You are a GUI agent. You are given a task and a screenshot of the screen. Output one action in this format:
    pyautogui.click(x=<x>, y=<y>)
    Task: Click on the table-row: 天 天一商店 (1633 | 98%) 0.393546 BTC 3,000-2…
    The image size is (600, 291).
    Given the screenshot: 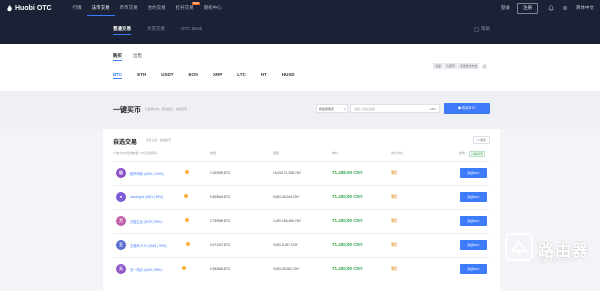 What is the action you would take?
    pyautogui.click(x=301, y=269)
    